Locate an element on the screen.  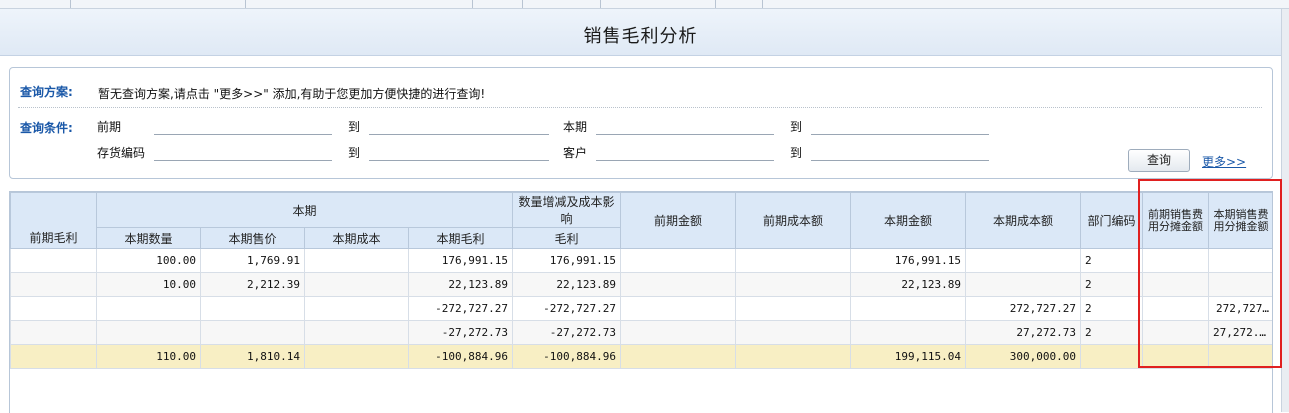
vertical-scrollbar is located at coordinates (1285, 210).